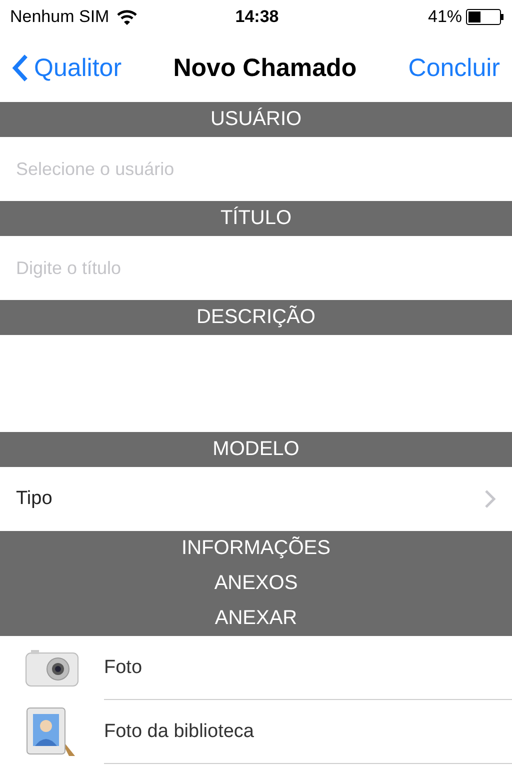 The width and height of the screenshot is (512, 768). What do you see at coordinates (20, 68) in the screenshot?
I see `chevron-left-icon` at bounding box center [20, 68].